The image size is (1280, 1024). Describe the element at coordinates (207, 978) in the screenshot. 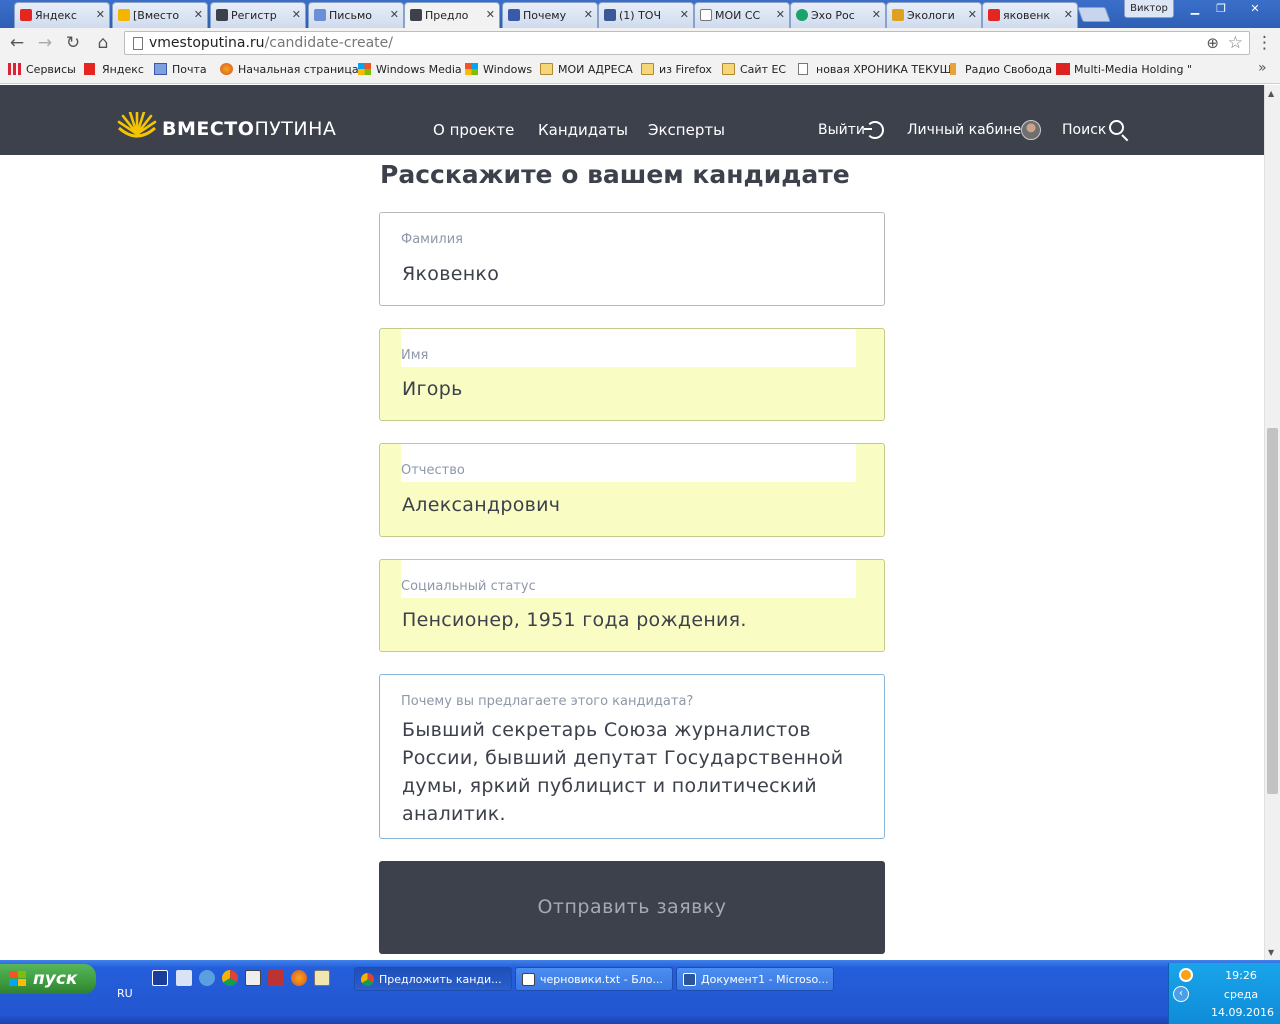

I see `ie-icon` at that location.